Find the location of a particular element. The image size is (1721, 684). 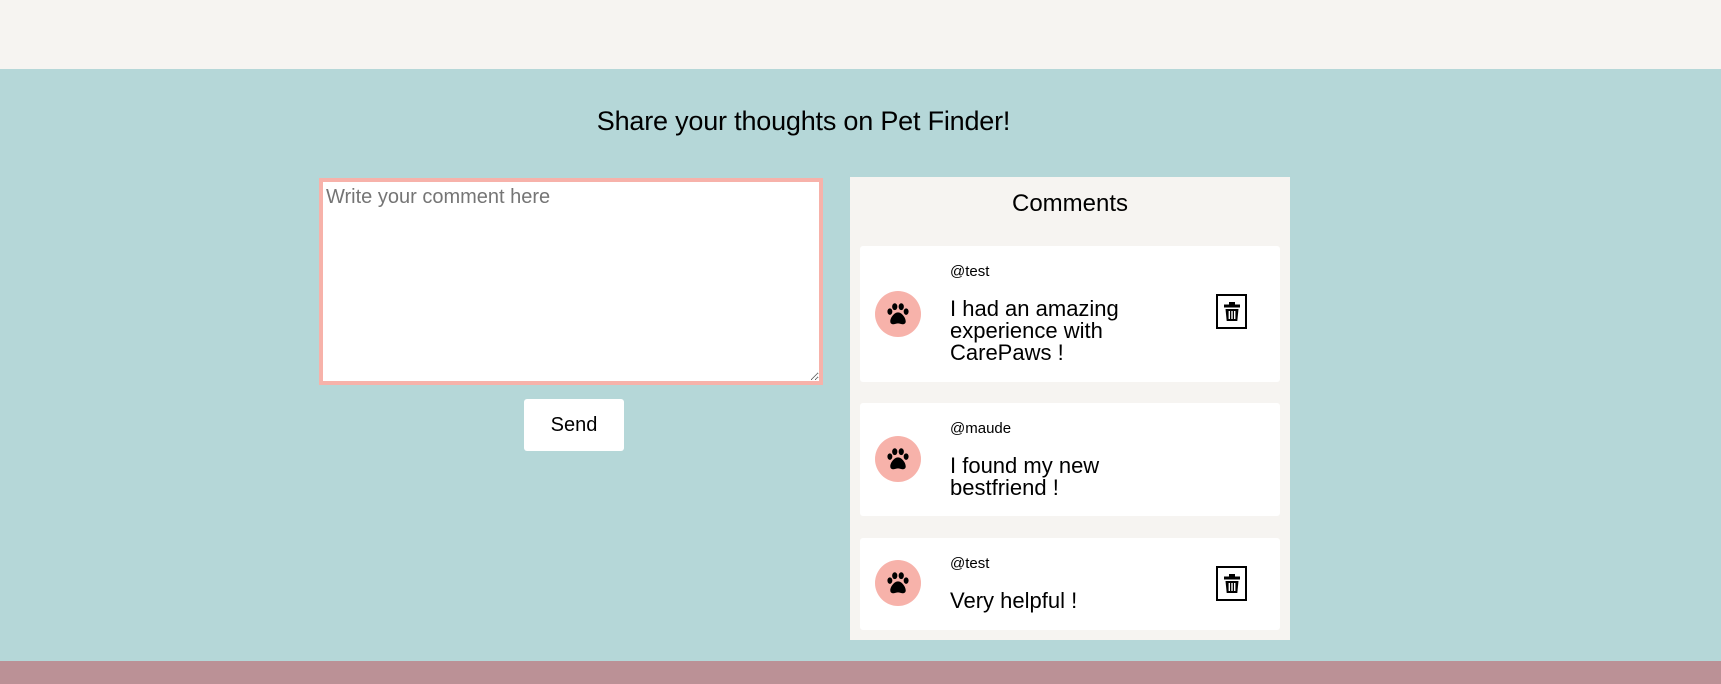

comment-card: @test Very helpful ! is located at coordinates (1070, 584).